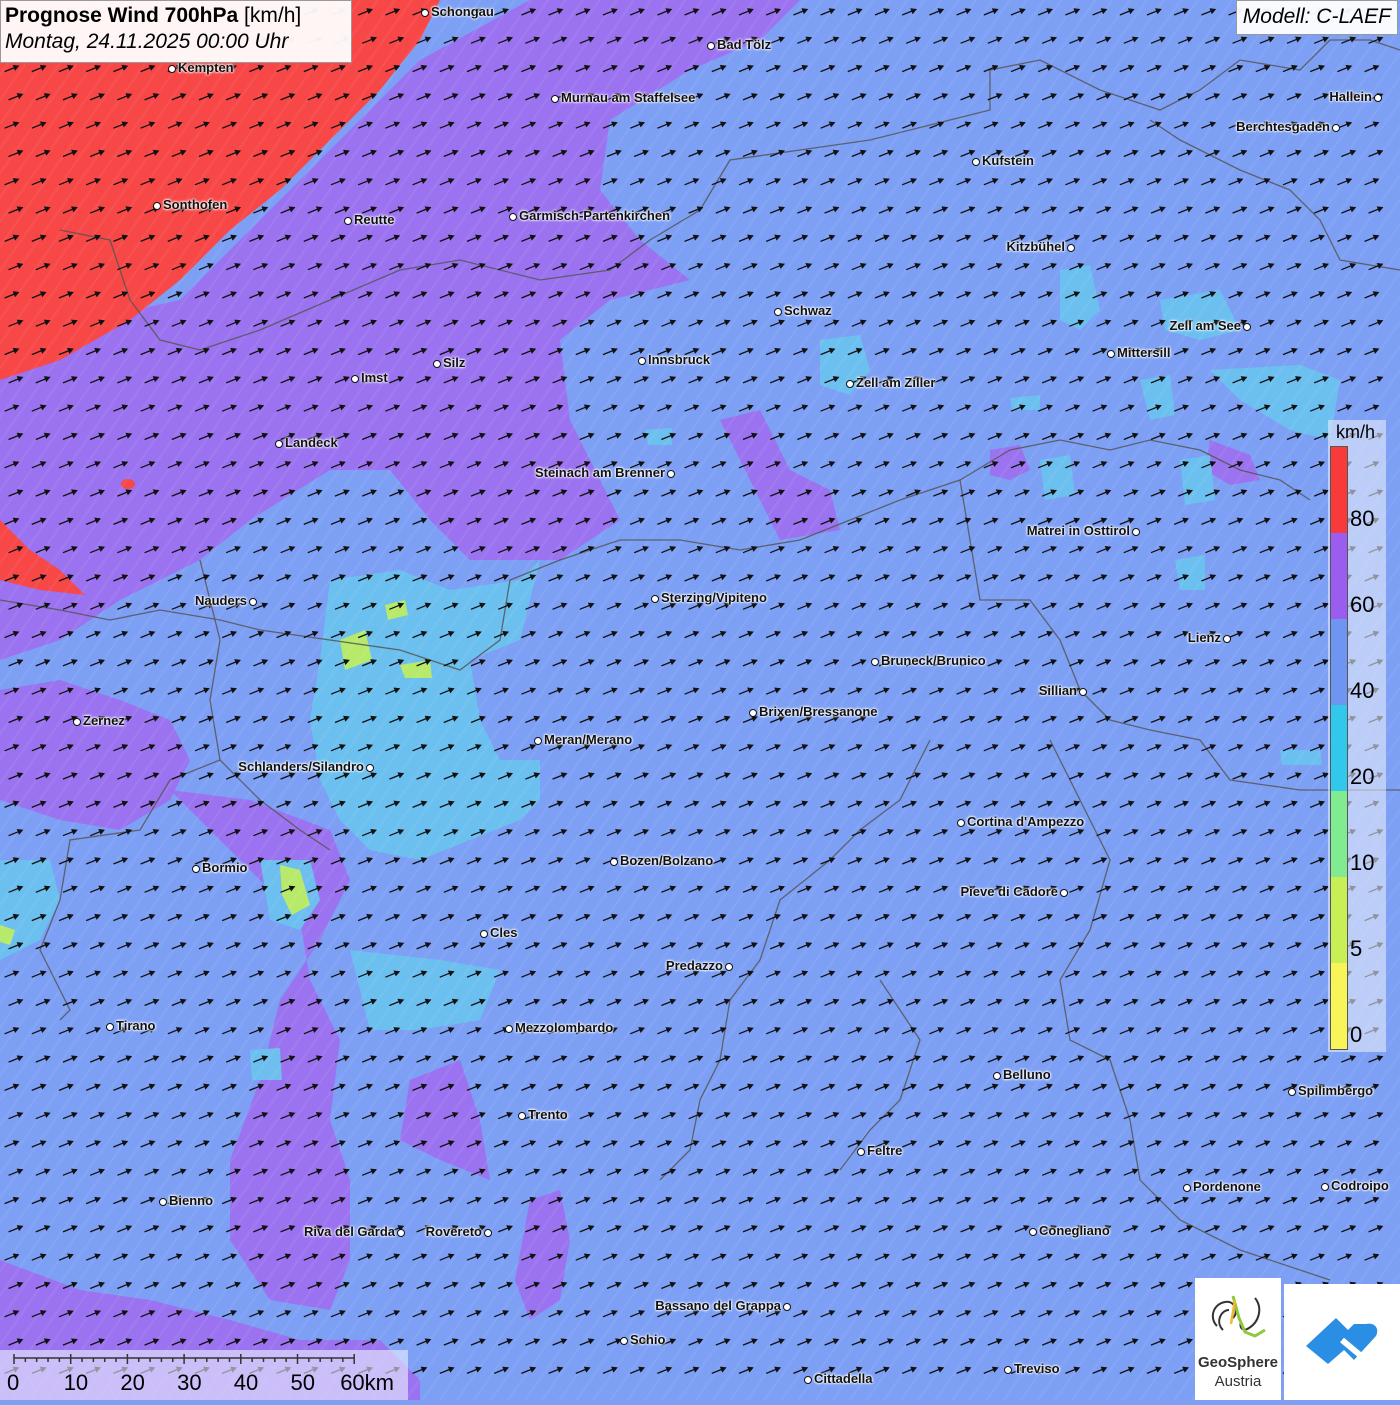  I want to click on city-label: Sterzing/Vipiteno, so click(714, 597).